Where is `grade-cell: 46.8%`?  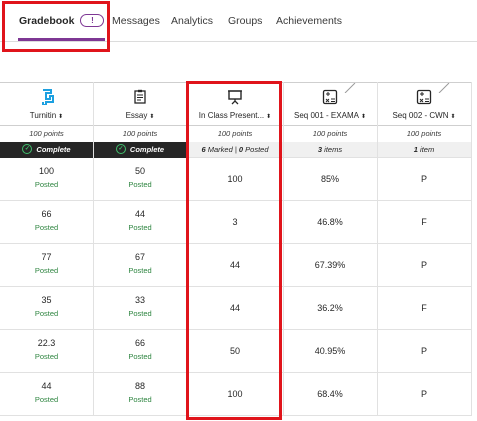
grade-cell: 46.8% is located at coordinates (330, 222).